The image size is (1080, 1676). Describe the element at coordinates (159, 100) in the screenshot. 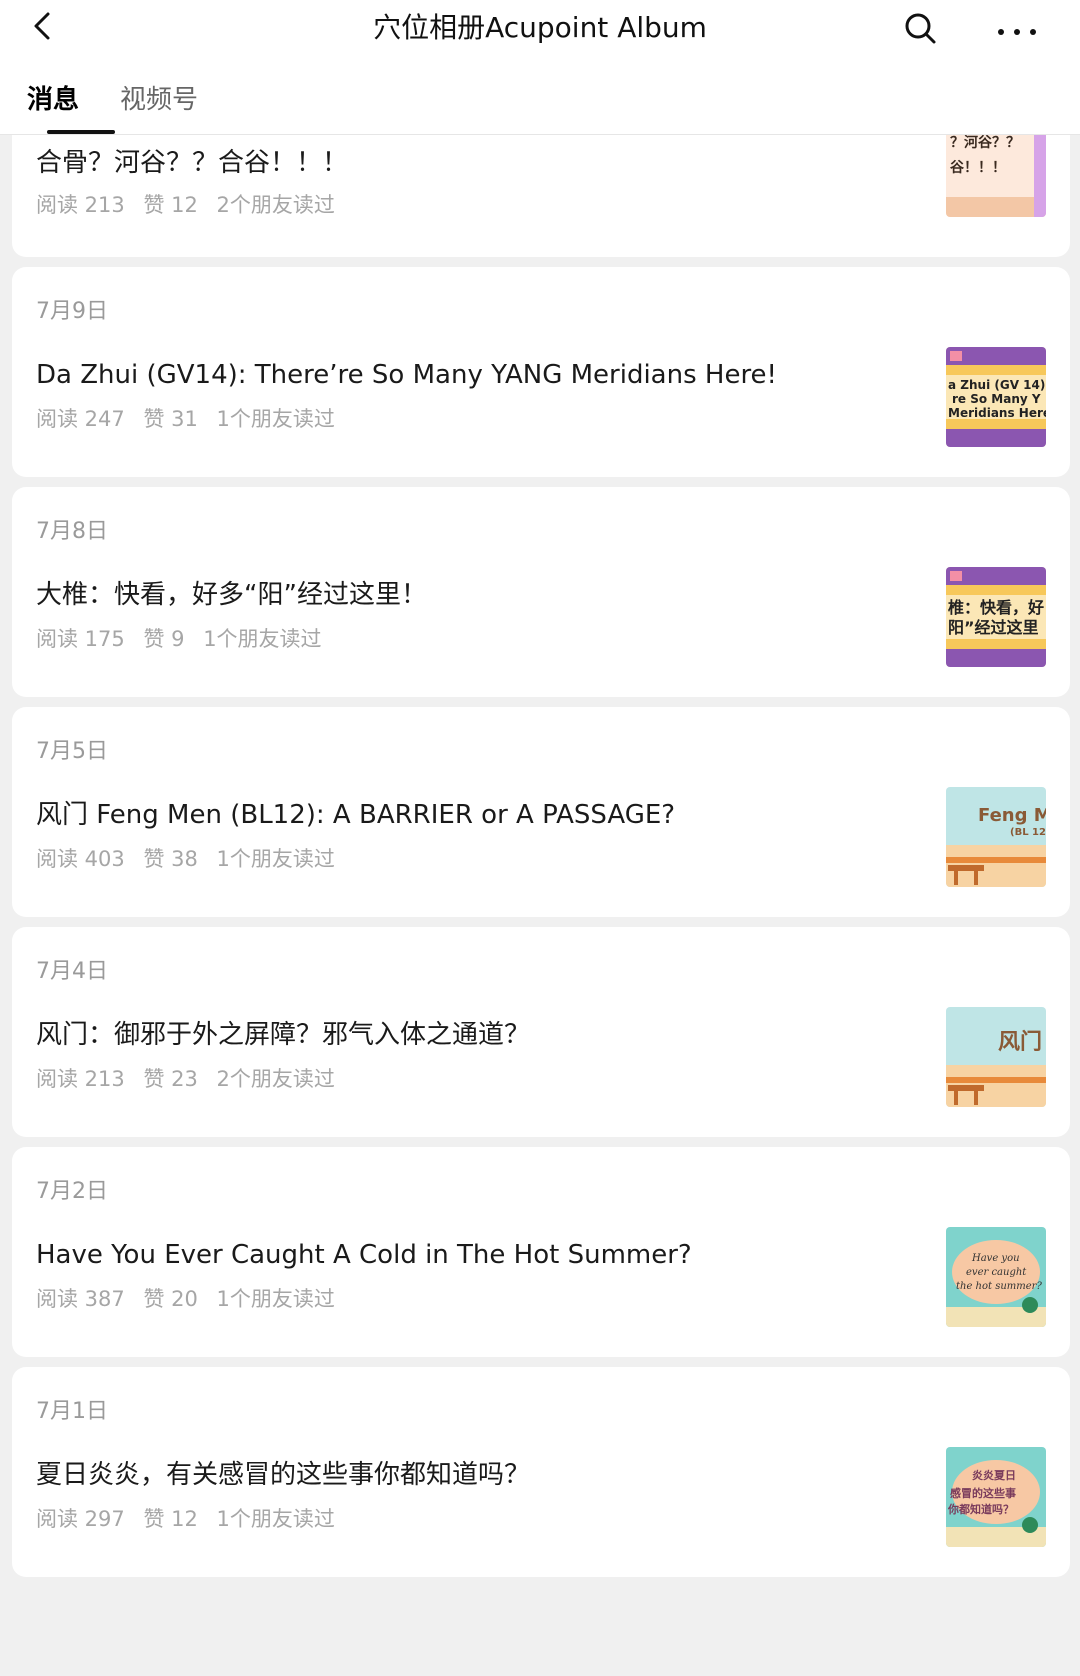

I see `tab-video-channel: 视频号` at that location.